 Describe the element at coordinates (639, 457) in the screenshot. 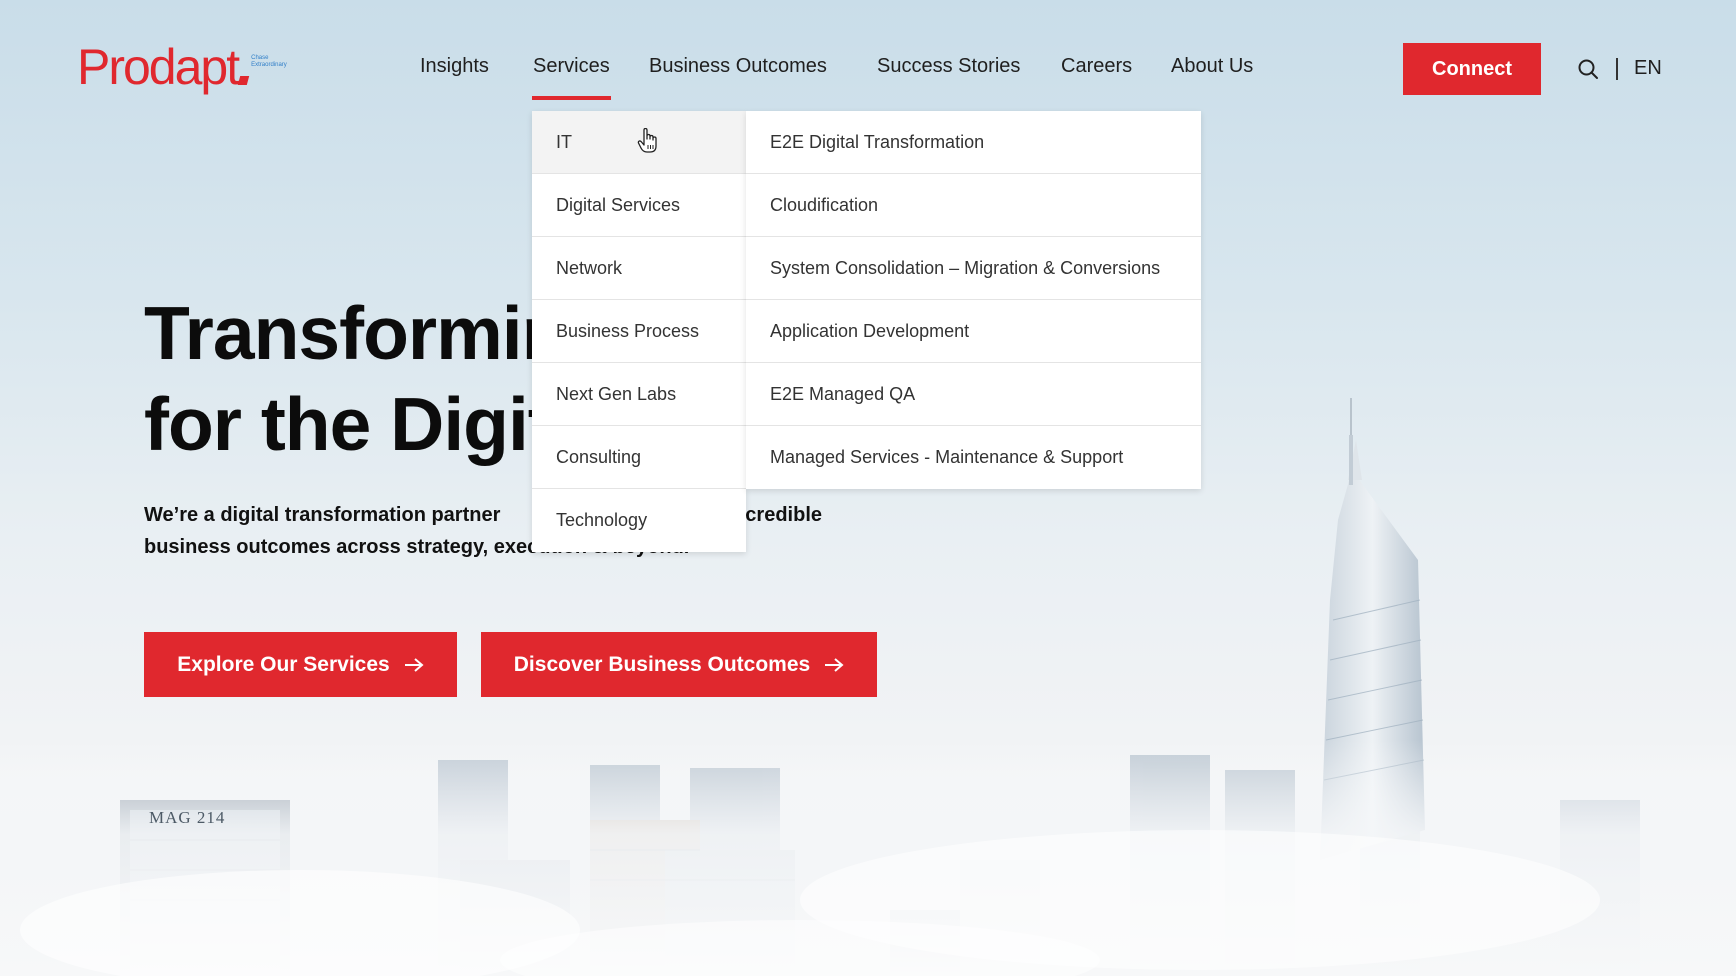

I see `menu-category-consulting: Consulting` at that location.